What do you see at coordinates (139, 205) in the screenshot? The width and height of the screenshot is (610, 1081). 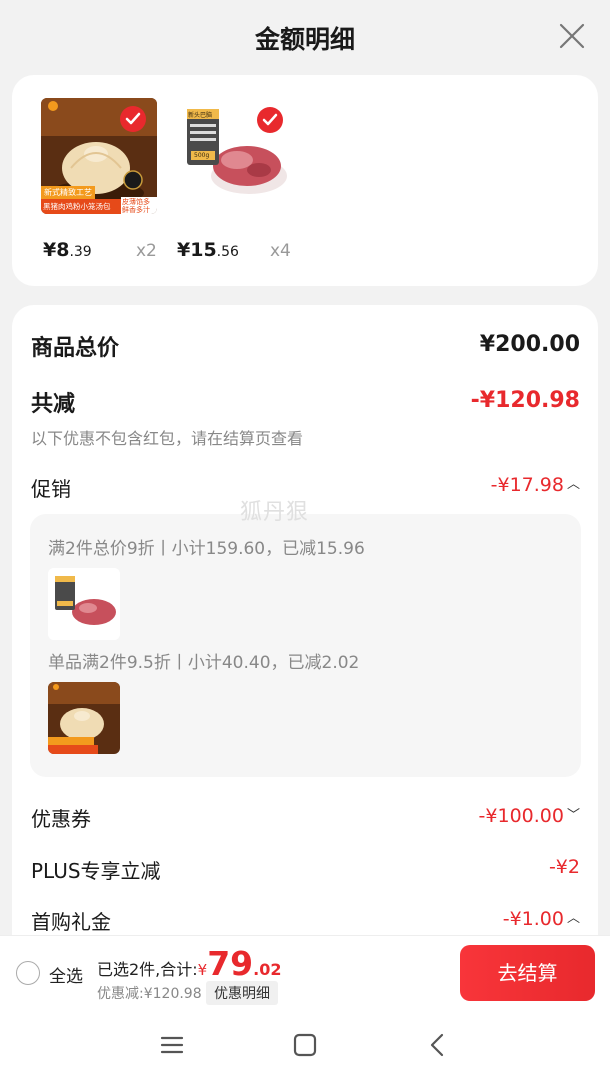 I see `tangbao-tag: 皮薄馅多 鲜香多汁` at bounding box center [139, 205].